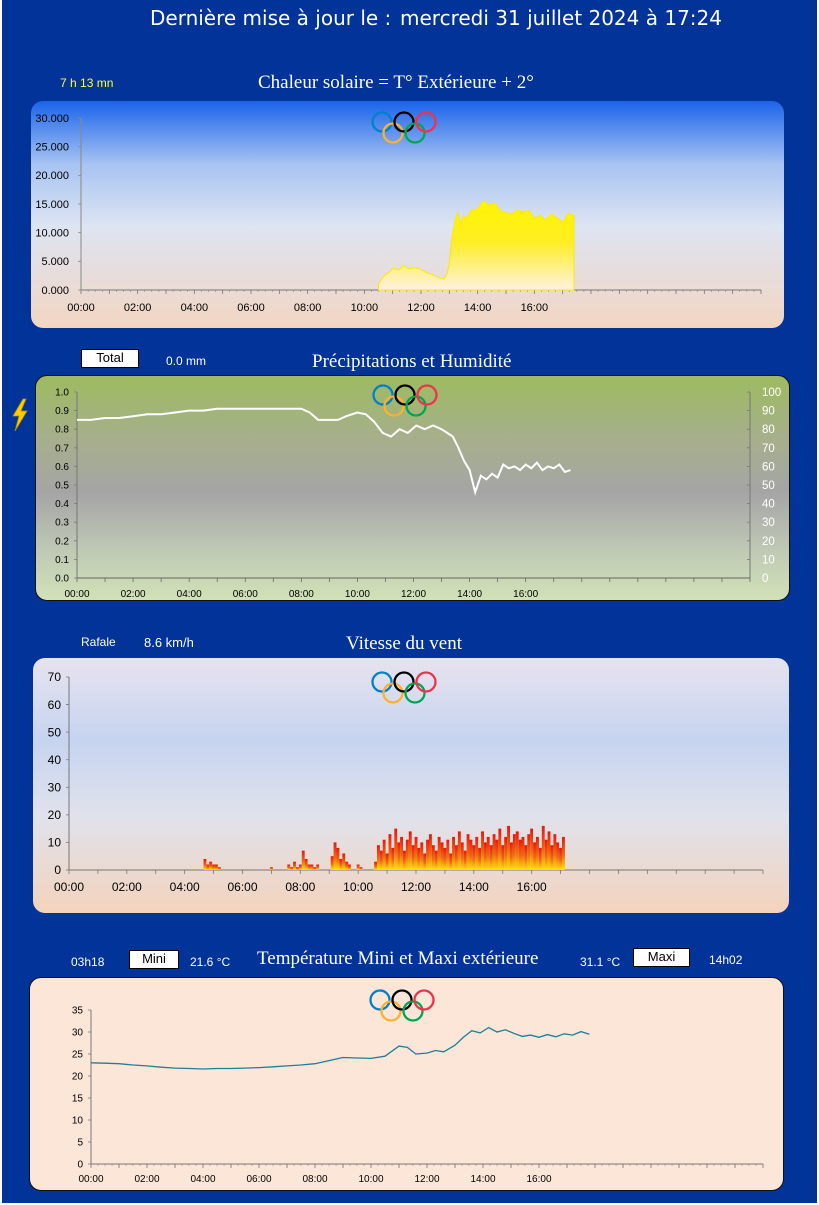 Image resolution: width=819 pixels, height=1205 pixels. I want to click on solar-chart-title: Chaleur solaire = T° Extérieure + 2°, so click(396, 82).